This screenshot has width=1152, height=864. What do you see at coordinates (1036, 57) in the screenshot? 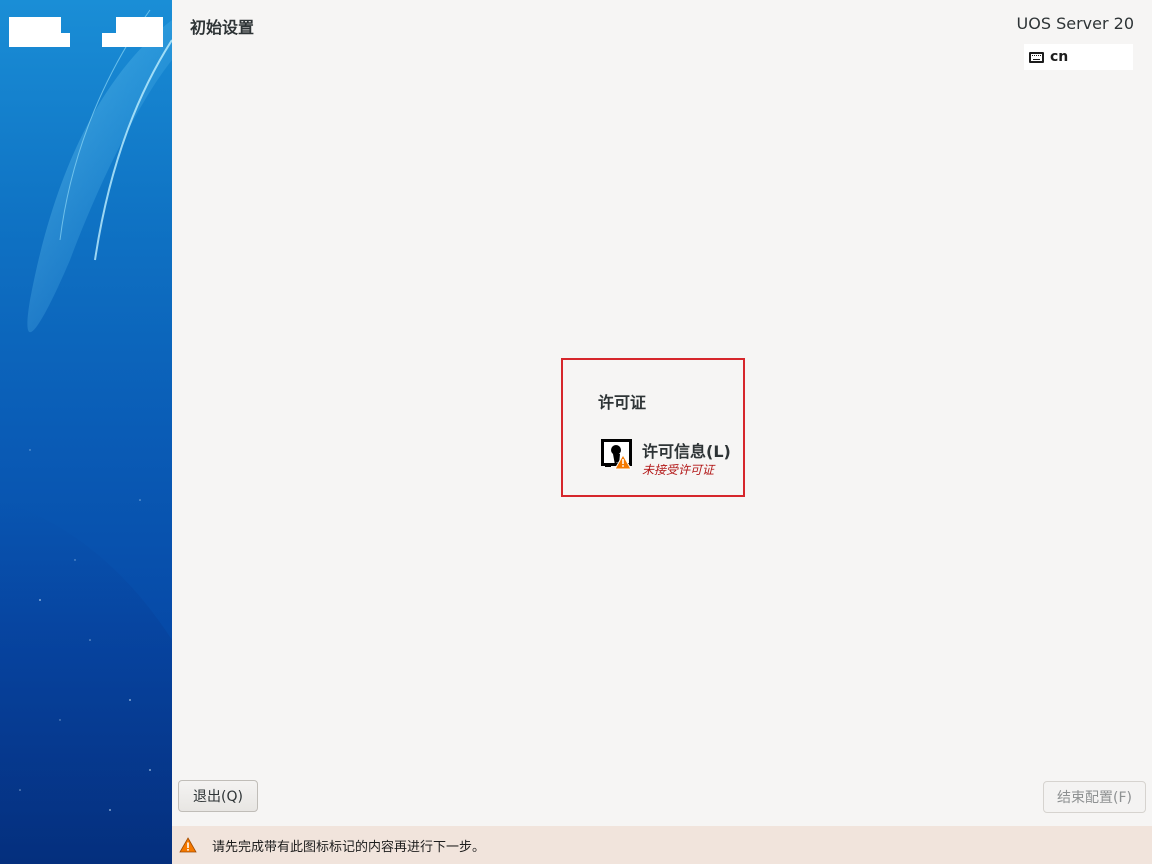
I see `keyboard-icon` at bounding box center [1036, 57].